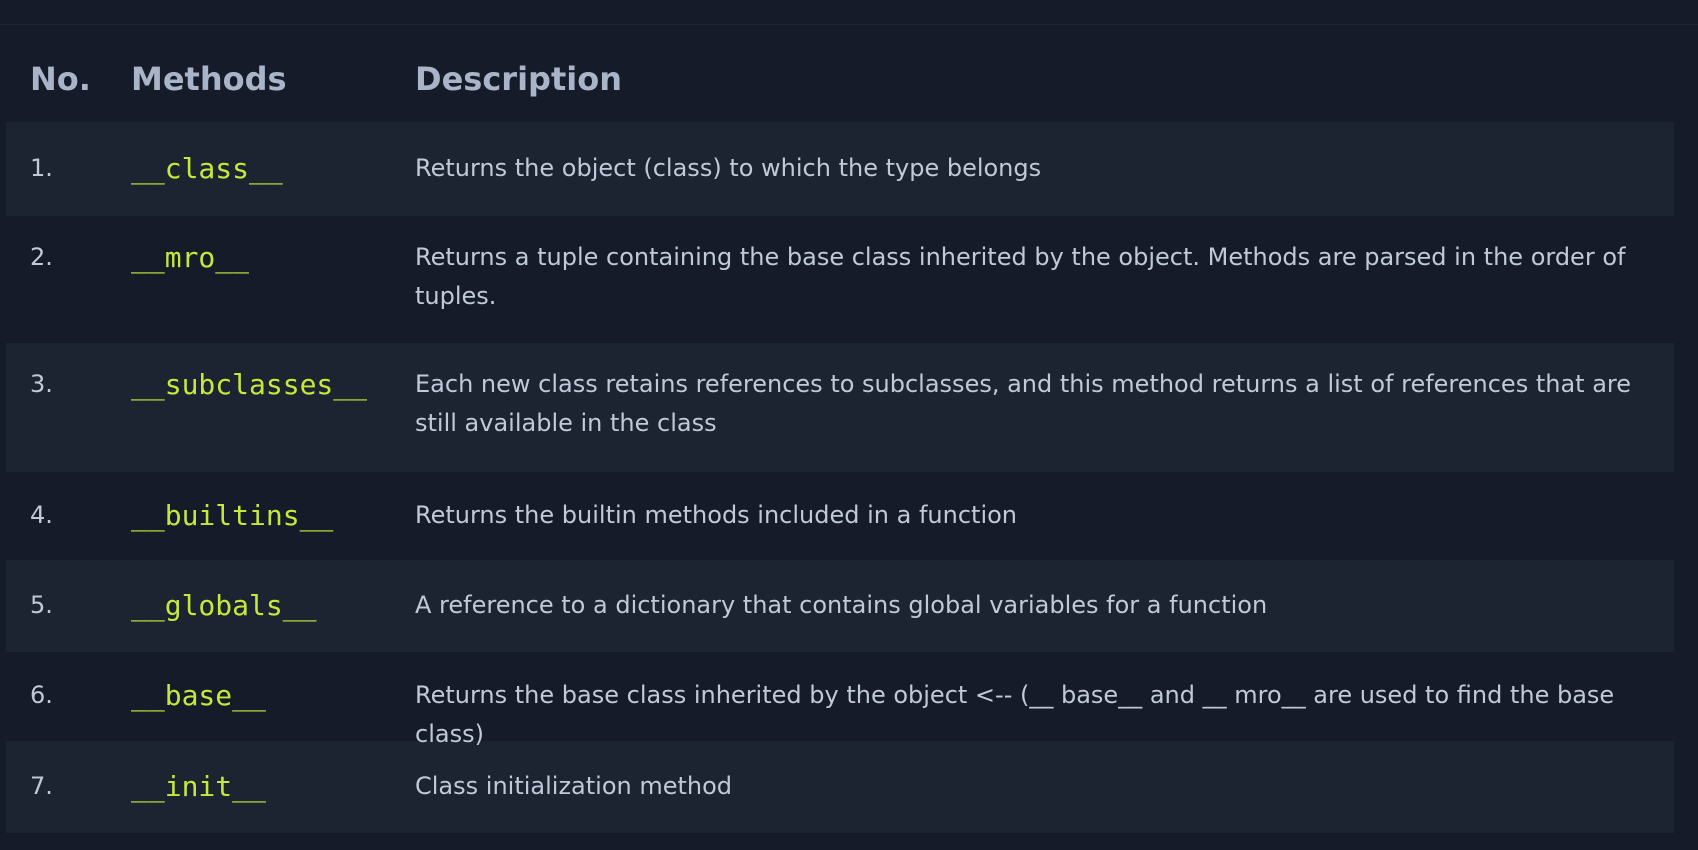 Image resolution: width=1698 pixels, height=850 pixels. What do you see at coordinates (41, 257) in the screenshot?
I see `row-number: 2.` at bounding box center [41, 257].